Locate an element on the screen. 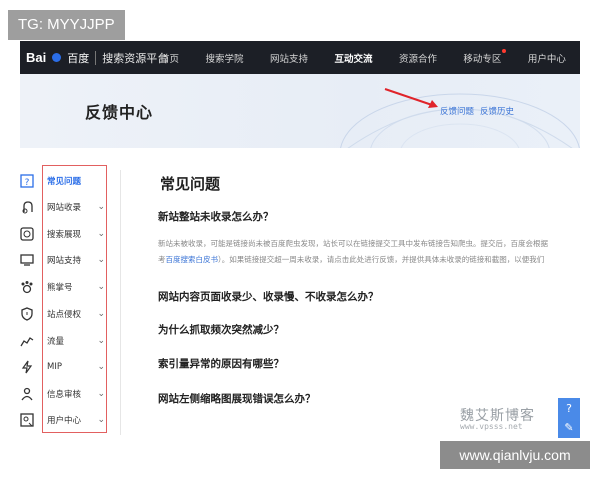  sidebar-item-user-center: 用户中心 ⌄ is located at coordinates (76, 420).